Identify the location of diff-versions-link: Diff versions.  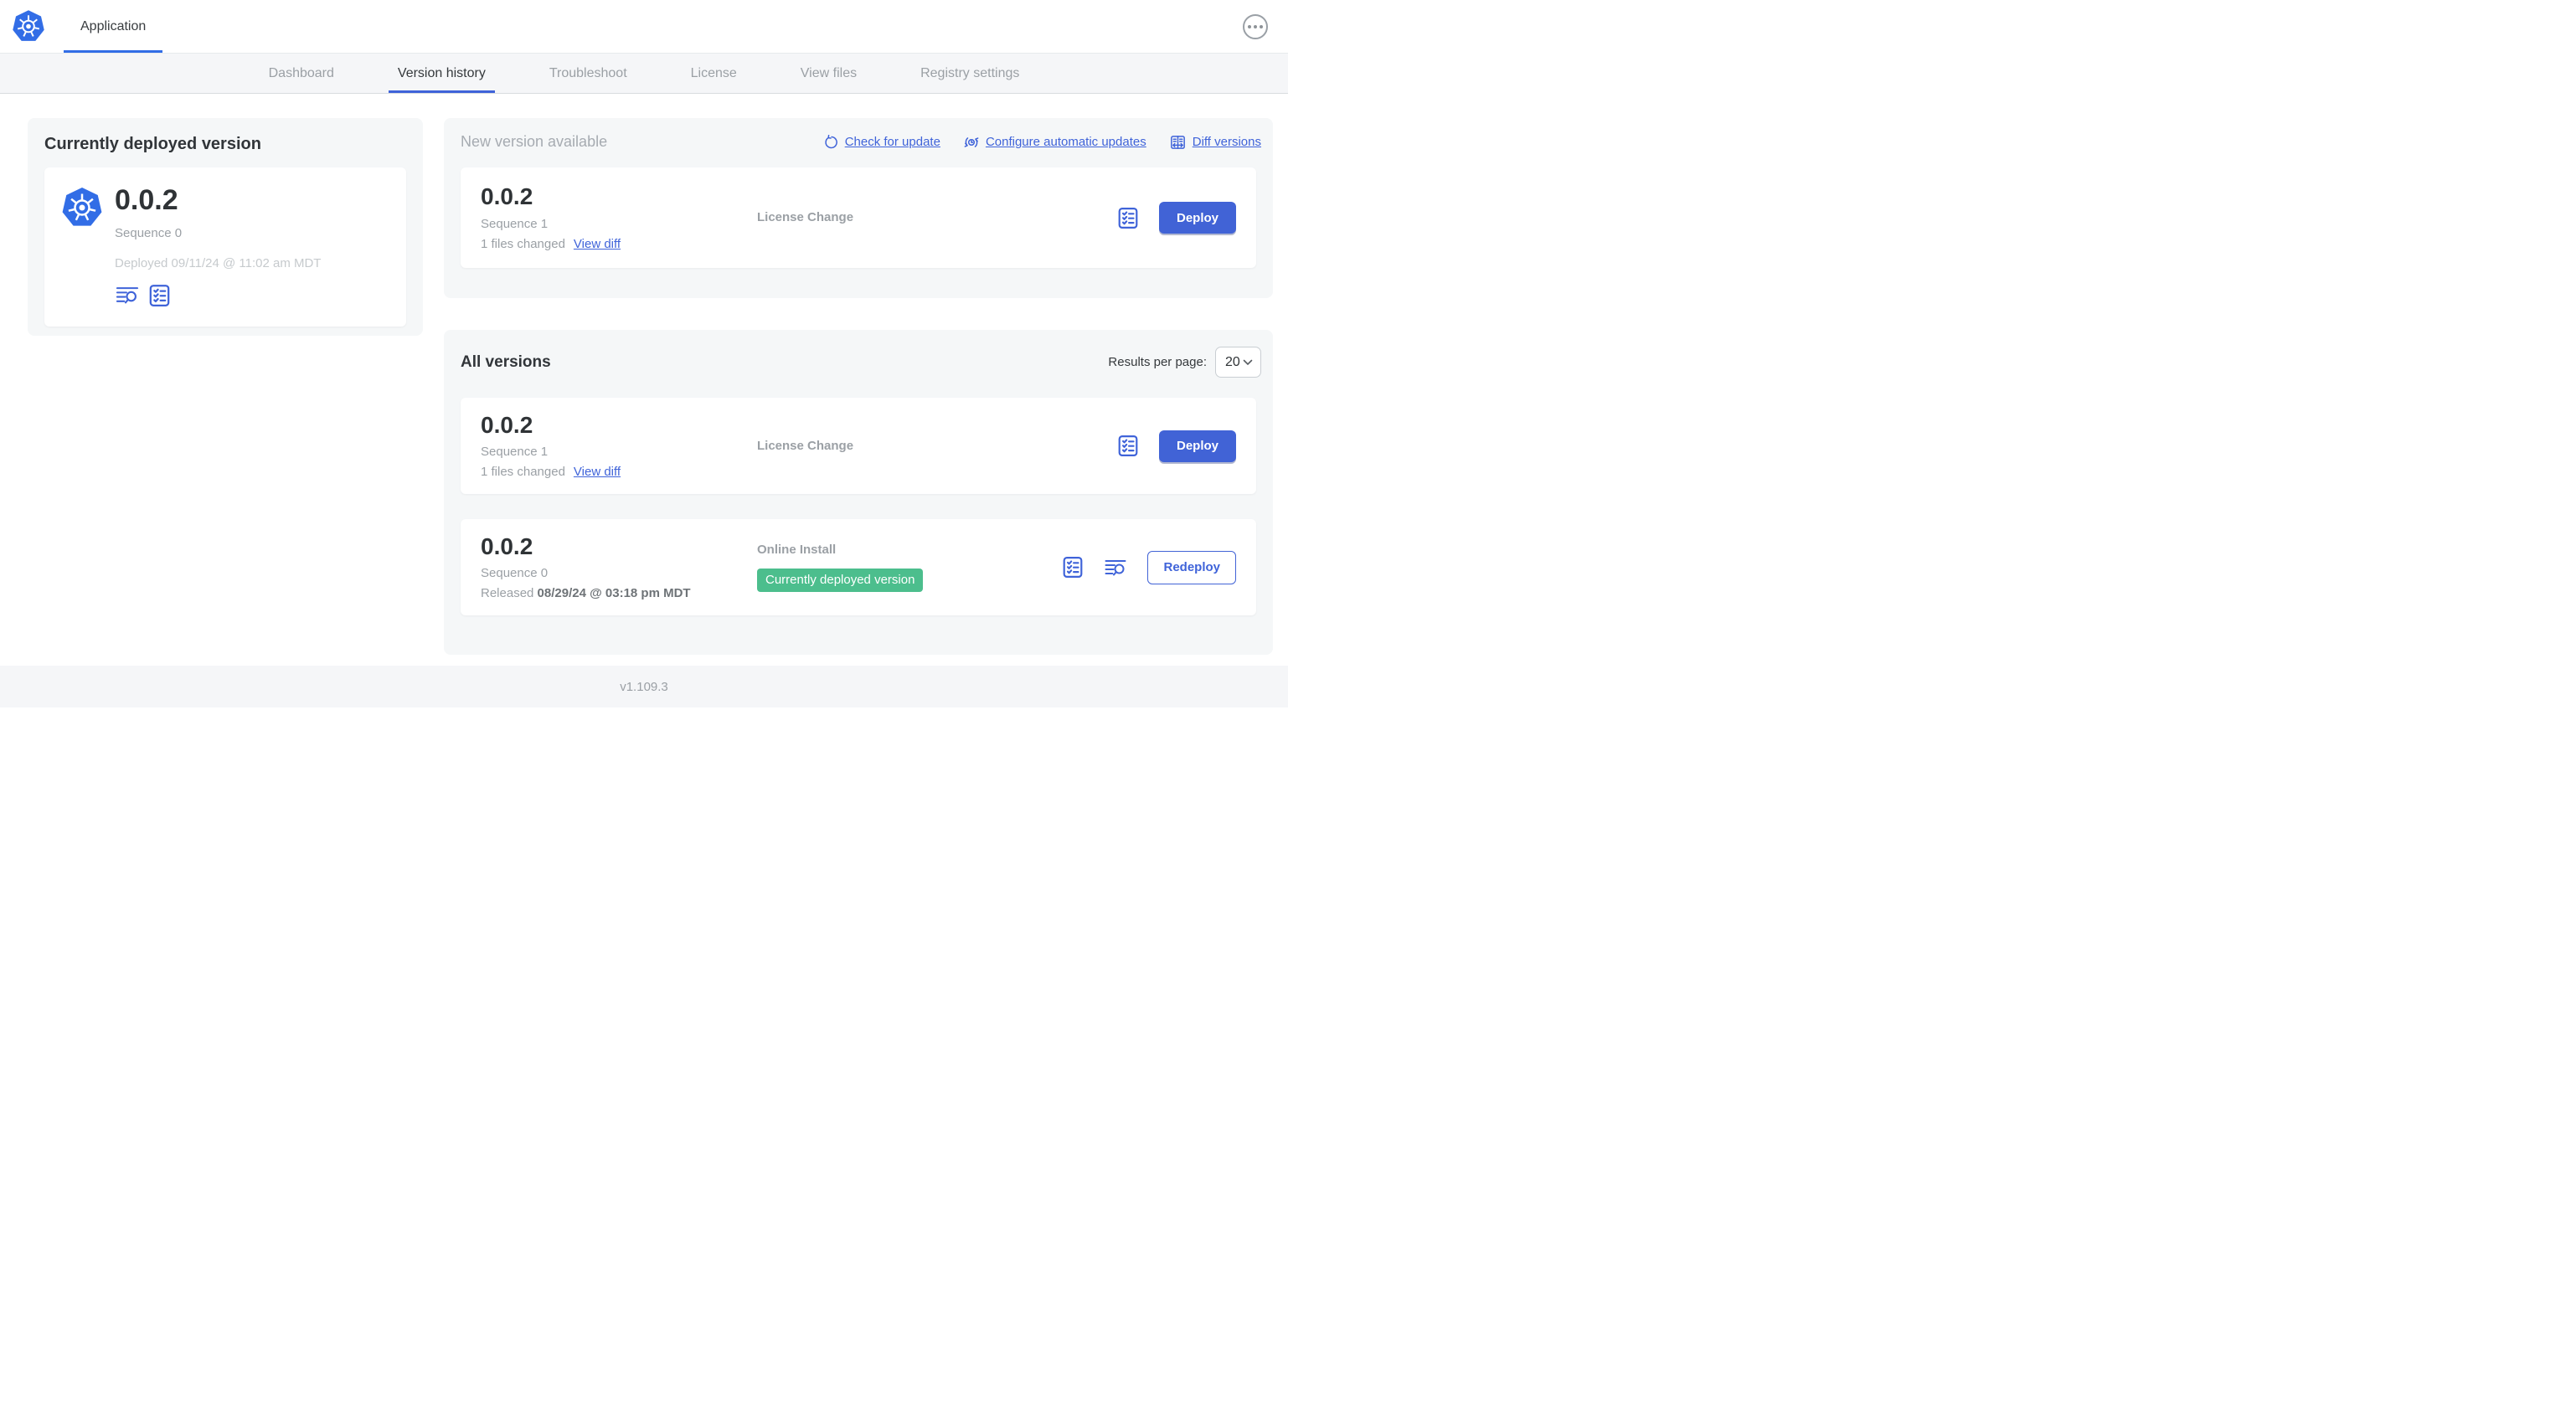
(1215, 142).